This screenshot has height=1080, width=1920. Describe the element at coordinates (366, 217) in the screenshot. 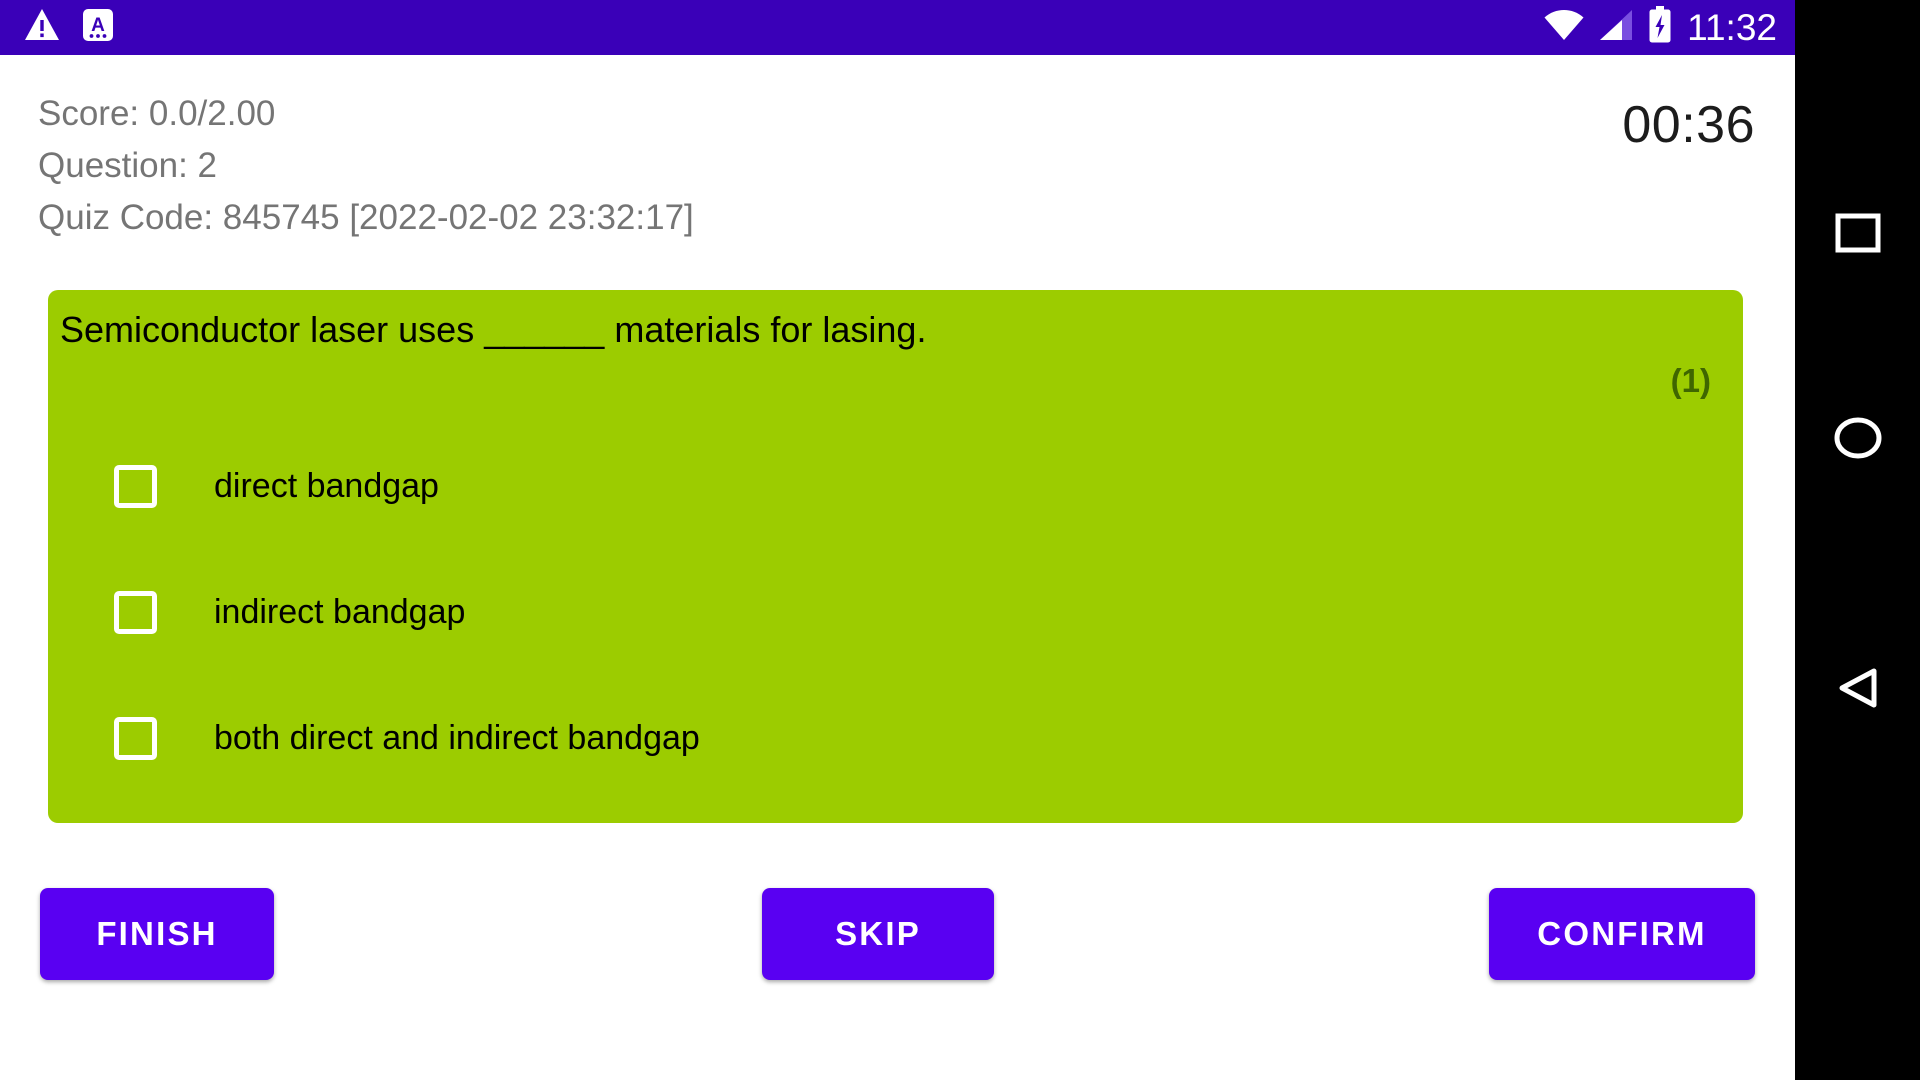

I see `quiz-code-label: Quiz Code: 845745 [2022-02-02 23:32:17]` at that location.